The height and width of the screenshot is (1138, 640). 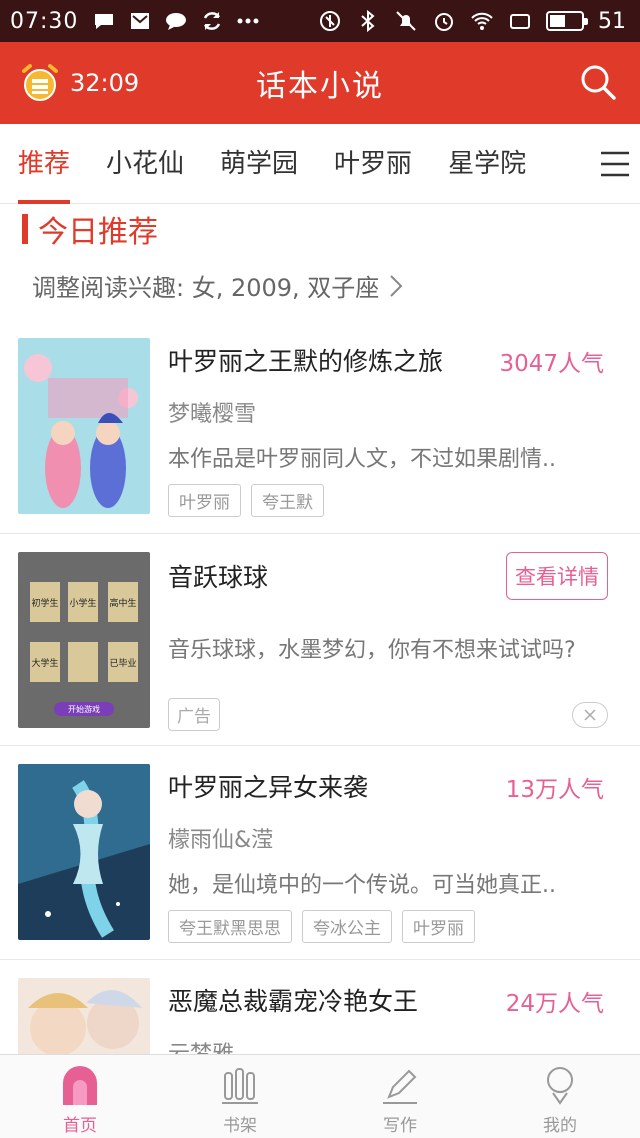 What do you see at coordinates (84, 709) in the screenshot?
I see `cover-start-button: 开始游戏` at bounding box center [84, 709].